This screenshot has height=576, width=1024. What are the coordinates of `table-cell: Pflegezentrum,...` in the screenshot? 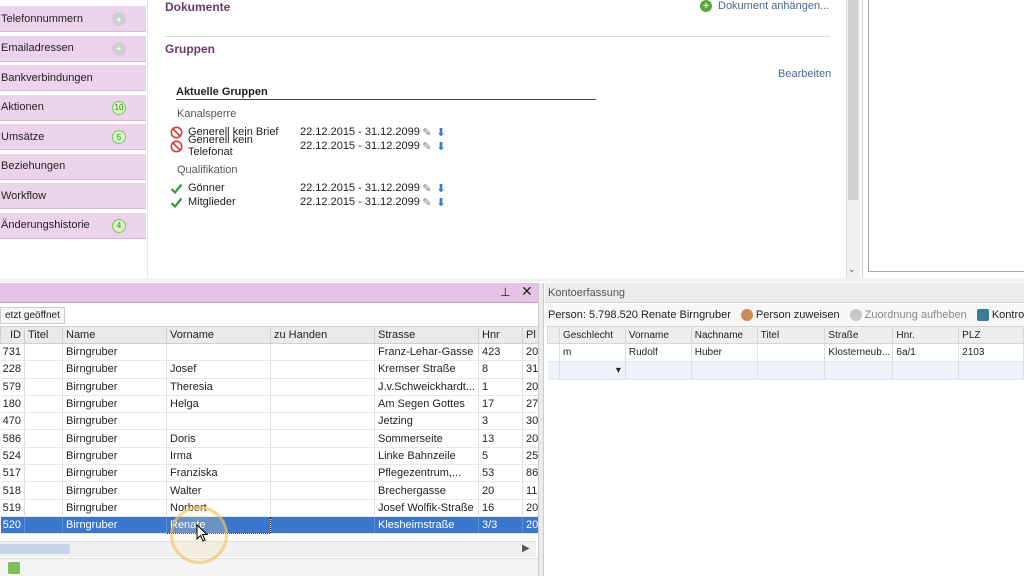 It's located at (426, 473).